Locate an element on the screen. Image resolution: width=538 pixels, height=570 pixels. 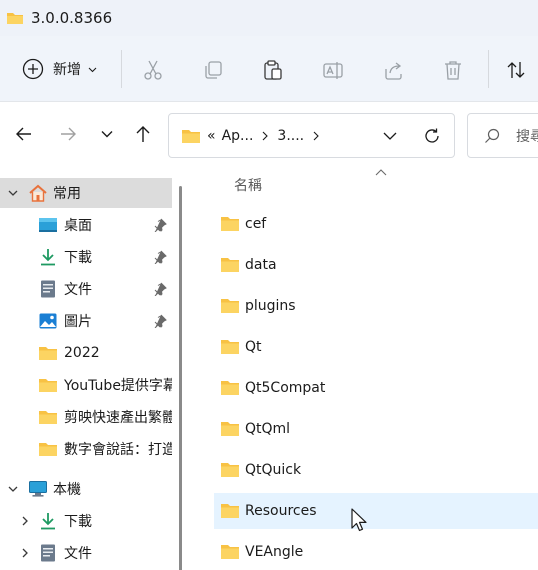
address-dropdown-icon is located at coordinates (390, 136).